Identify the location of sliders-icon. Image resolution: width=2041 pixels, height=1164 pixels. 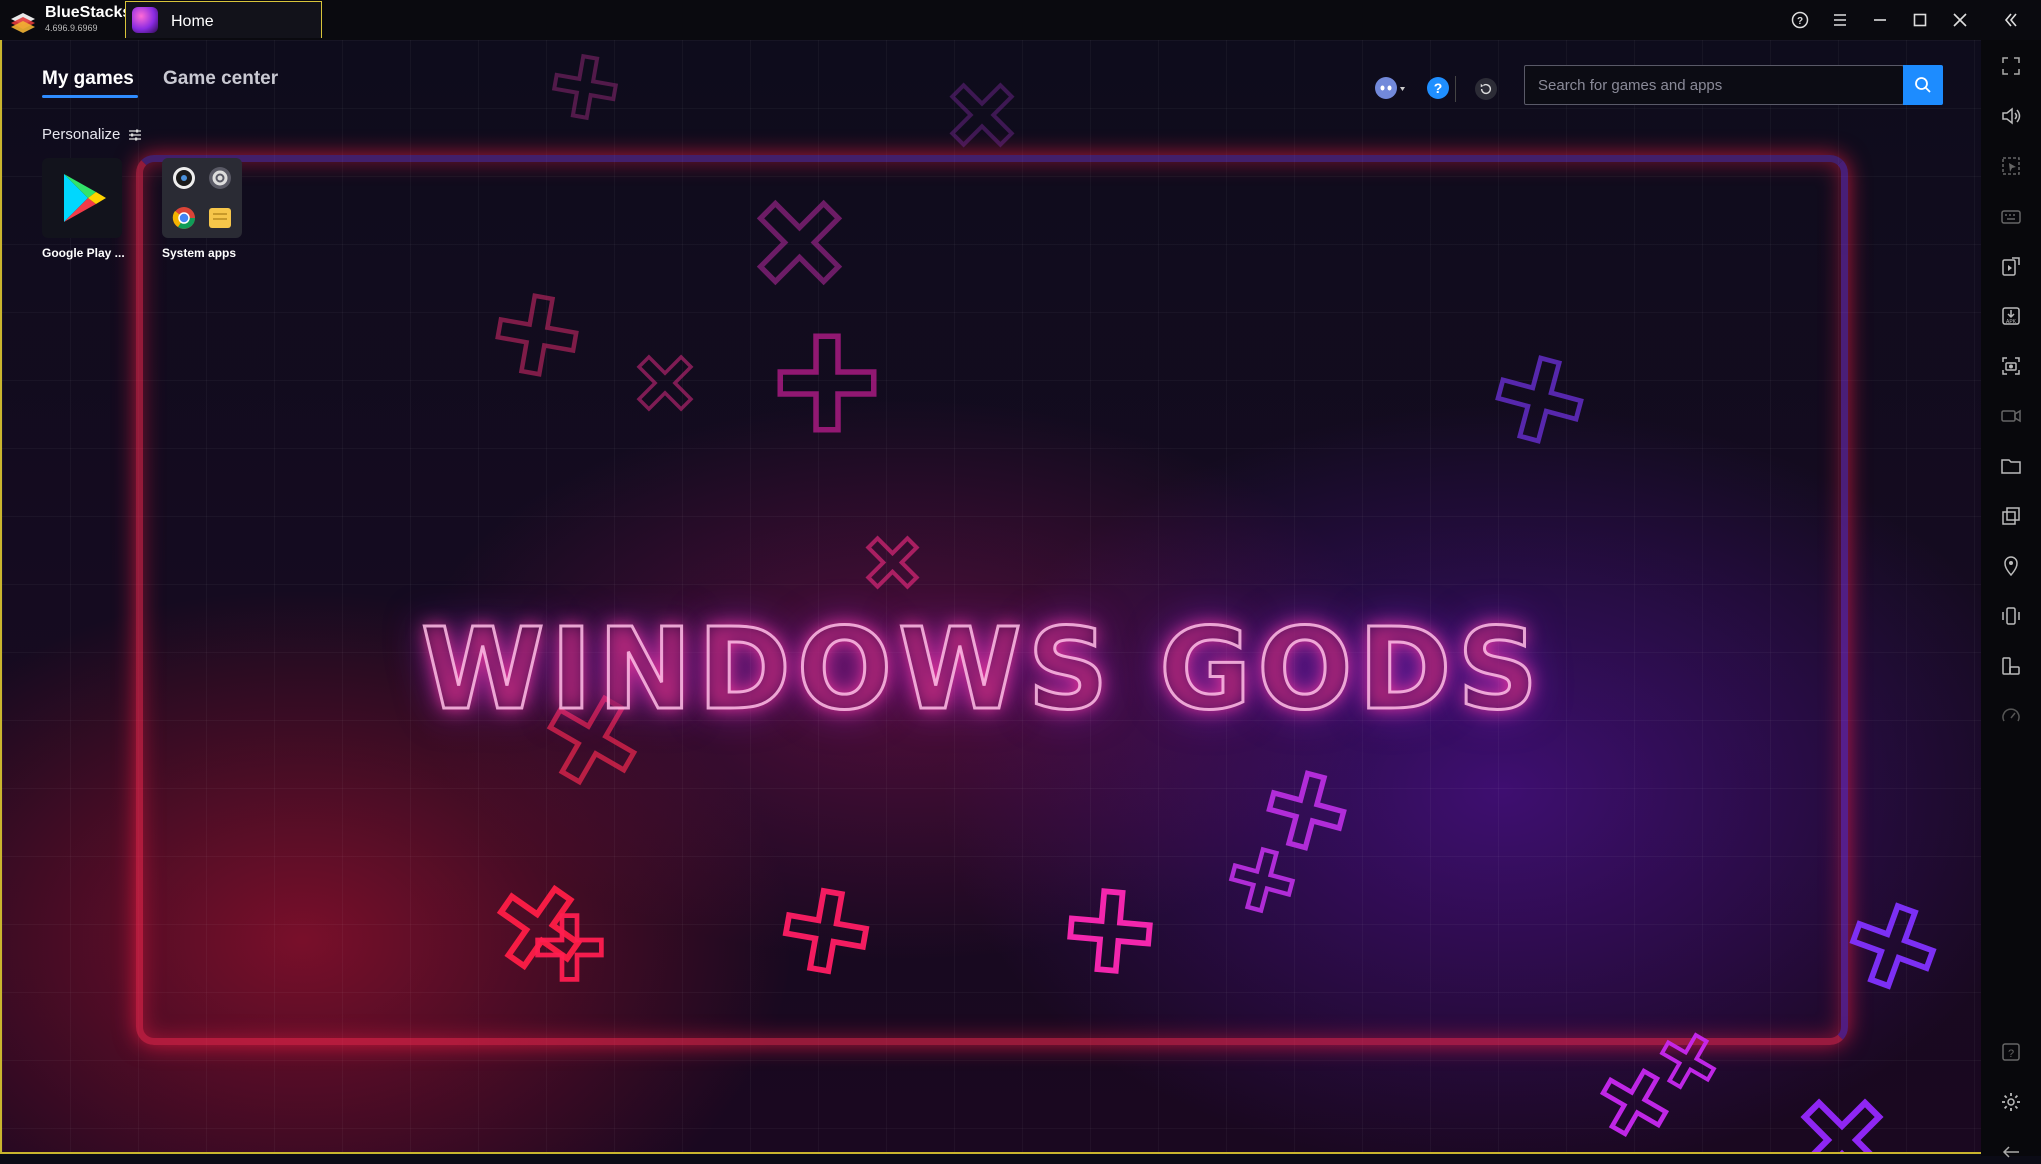
(135, 135).